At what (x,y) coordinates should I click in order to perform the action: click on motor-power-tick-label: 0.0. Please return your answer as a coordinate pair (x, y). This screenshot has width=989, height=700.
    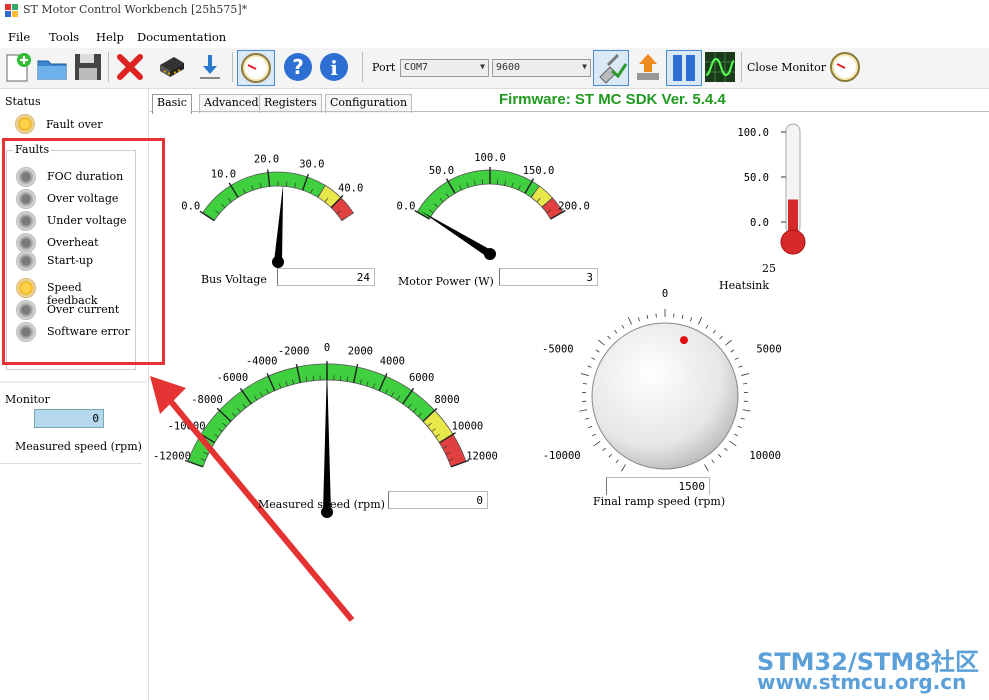
    Looking at the image, I should click on (406, 207).